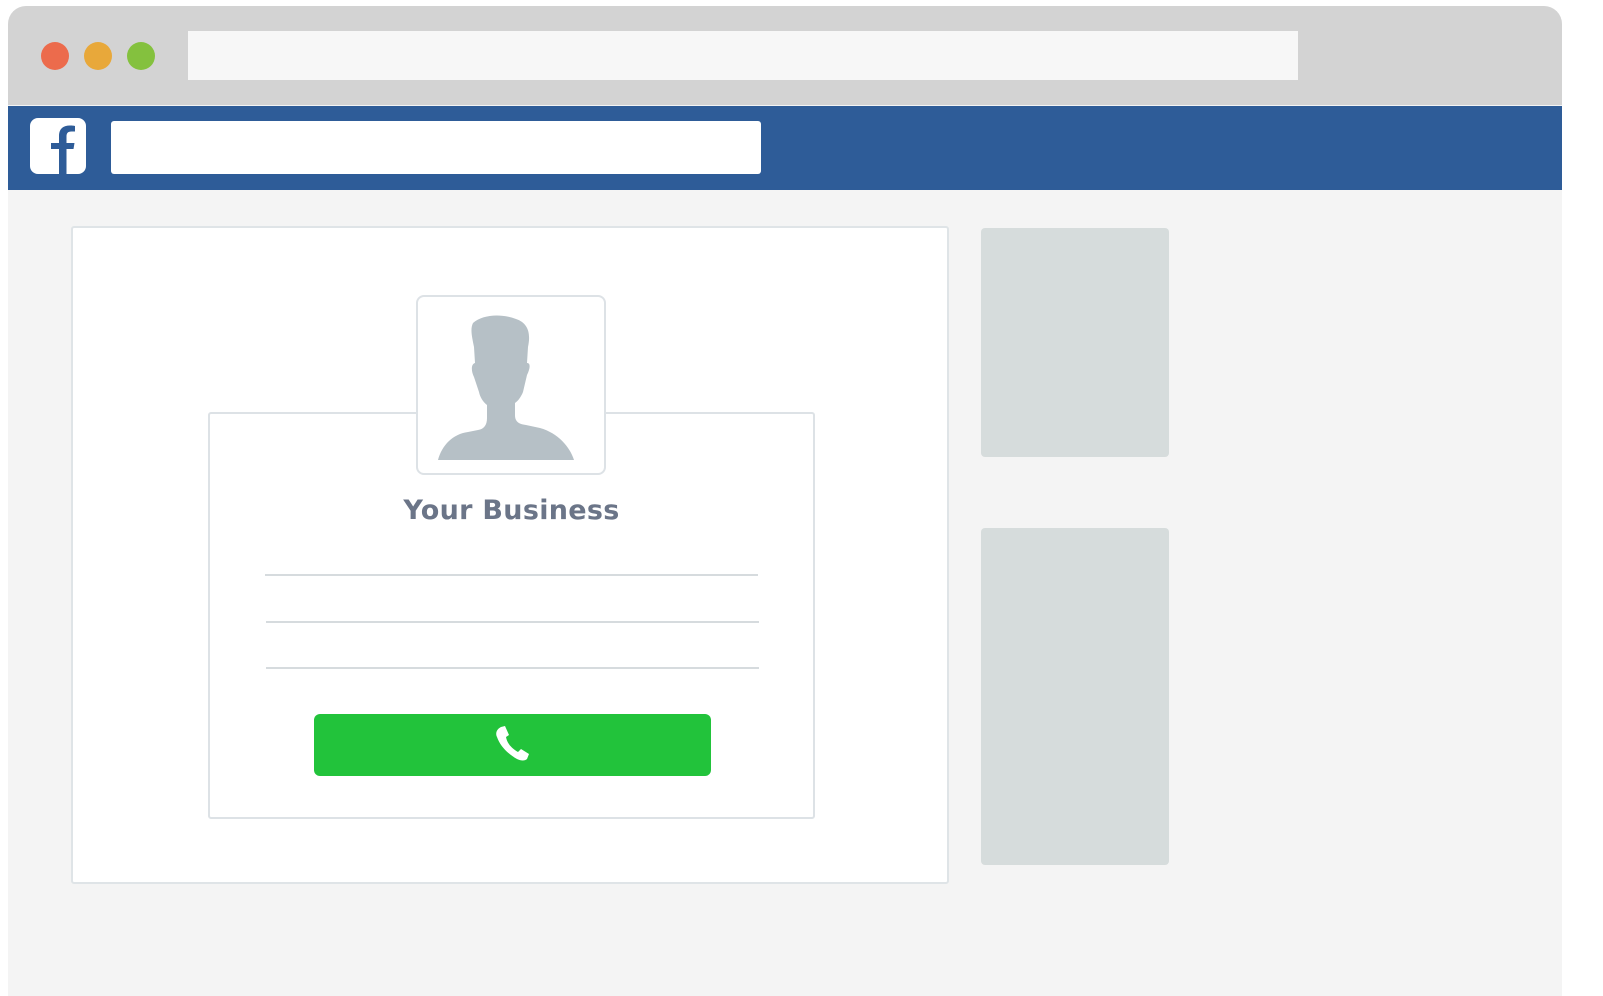 This screenshot has width=1603, height=996. I want to click on person-silhouette-icon, so click(506, 387).